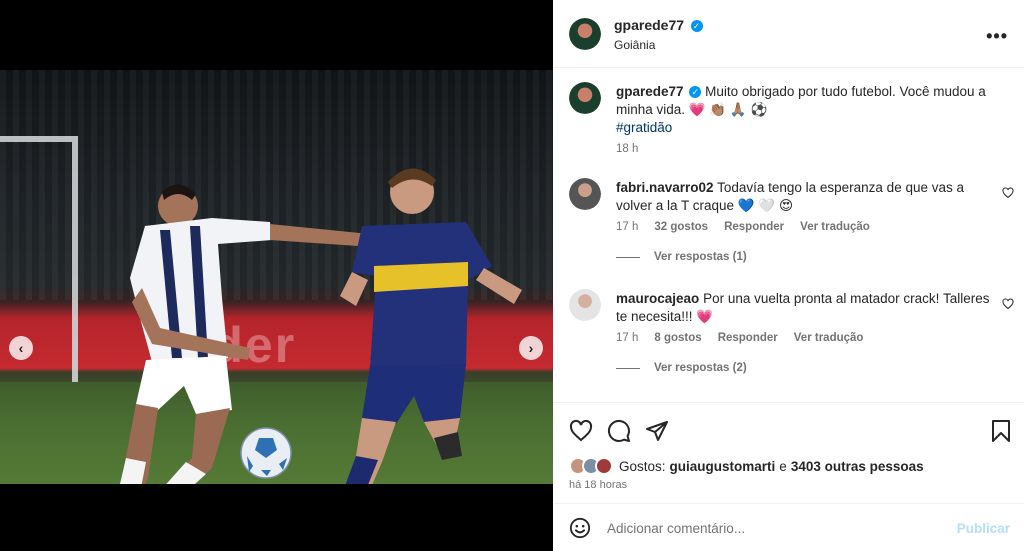 The width and height of the screenshot is (1024, 551). Describe the element at coordinates (581, 431) in the screenshot. I see `like-heart-icon` at that location.